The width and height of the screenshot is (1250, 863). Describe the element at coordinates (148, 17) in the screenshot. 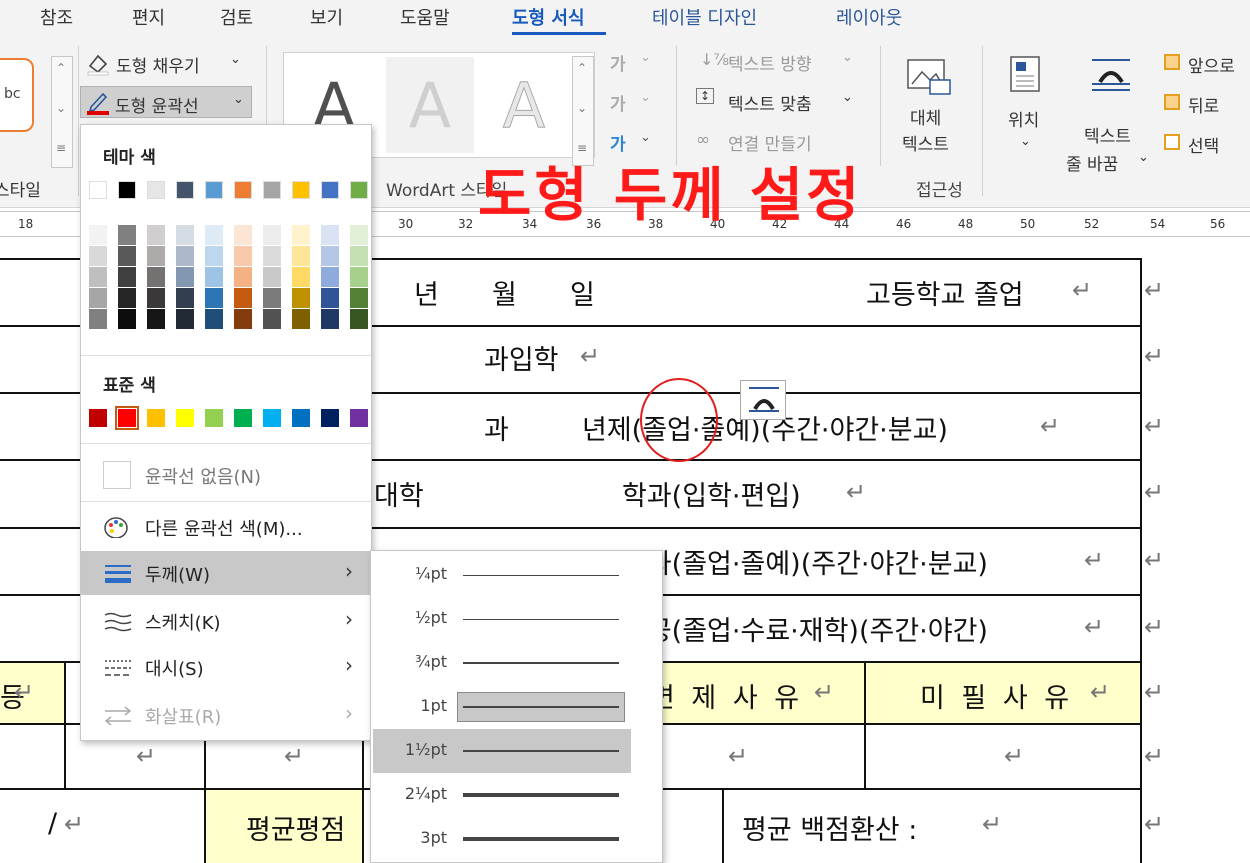

I see `tab-mailings: 편지` at that location.